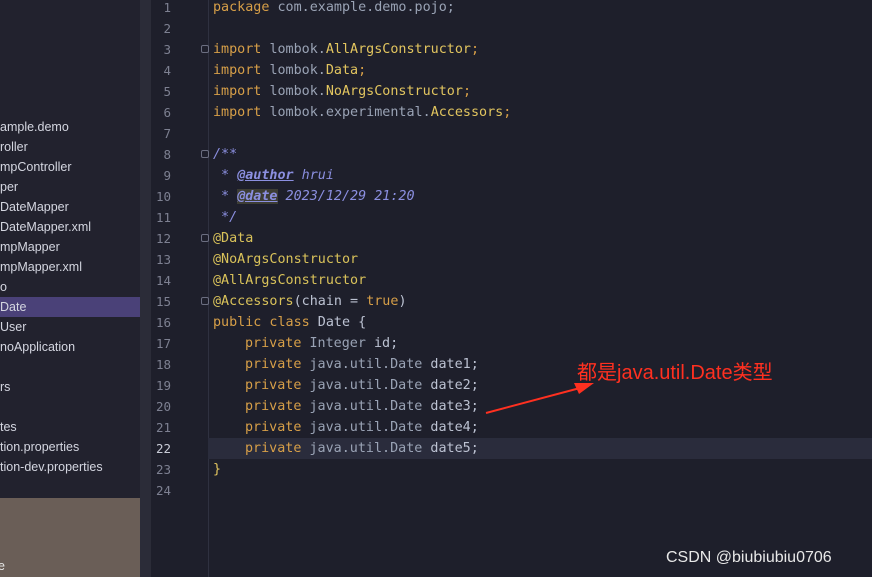 This screenshot has width=872, height=577. What do you see at coordinates (539, 398) in the screenshot?
I see `annotation-arrow-icon` at bounding box center [539, 398].